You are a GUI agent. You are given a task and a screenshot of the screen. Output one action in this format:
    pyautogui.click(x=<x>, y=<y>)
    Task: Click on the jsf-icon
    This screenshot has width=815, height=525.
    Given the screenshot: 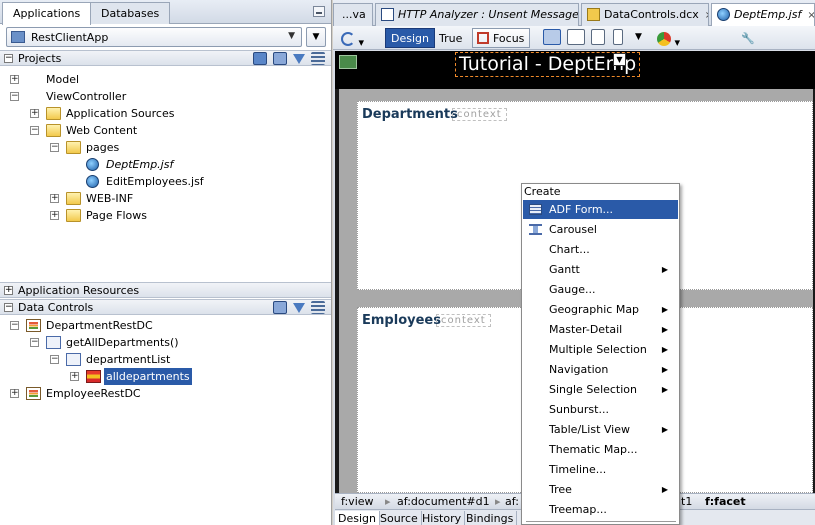 What is the action you would take?
    pyautogui.click(x=723, y=14)
    